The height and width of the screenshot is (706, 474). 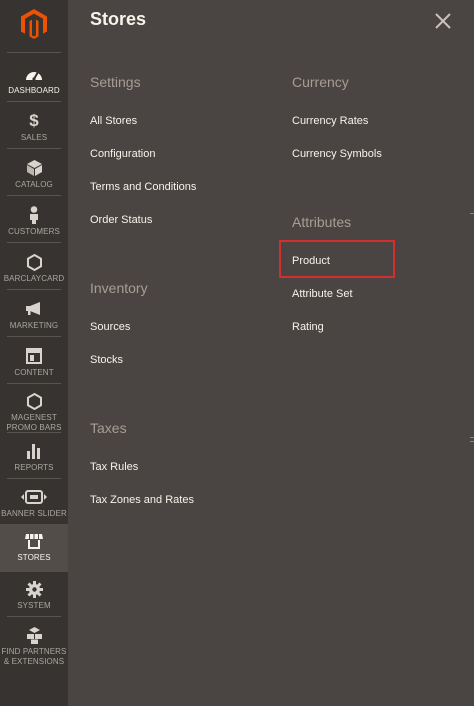 I want to click on link-tax-zones-and-rates: Tax Zones and Rates, so click(x=142, y=500).